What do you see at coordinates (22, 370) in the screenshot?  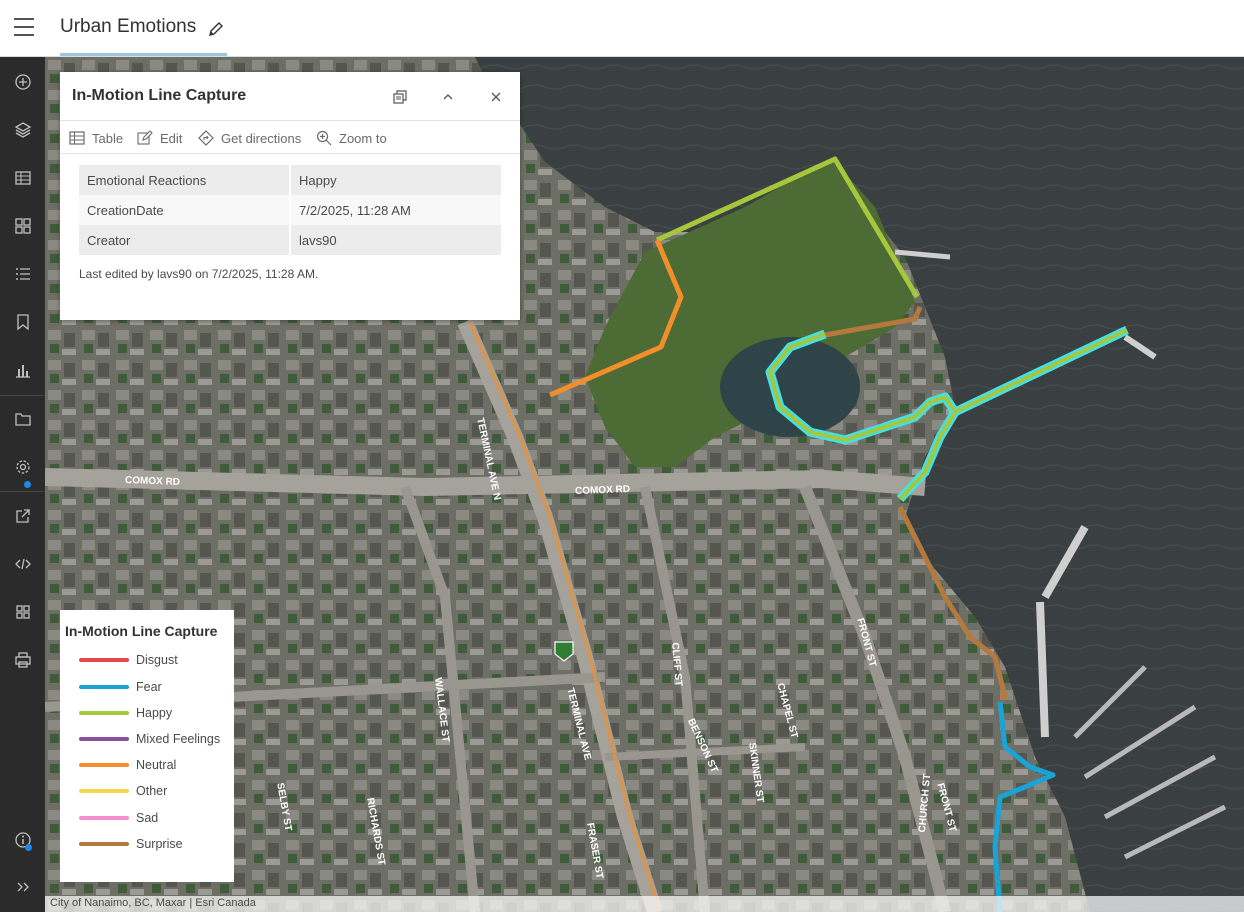 I see `chart-icon` at bounding box center [22, 370].